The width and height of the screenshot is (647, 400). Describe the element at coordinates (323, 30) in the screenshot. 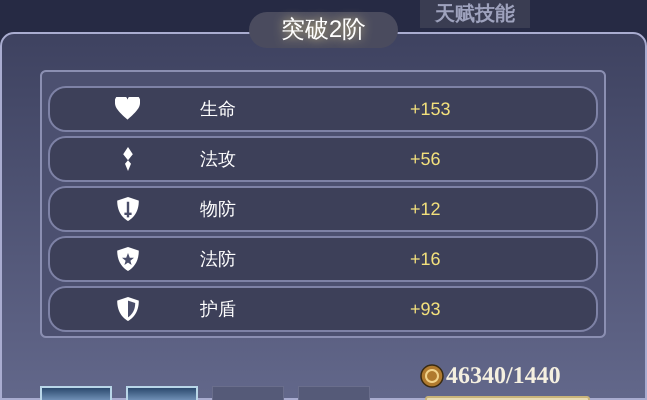

I see `dialog-title: 突破2阶` at that location.